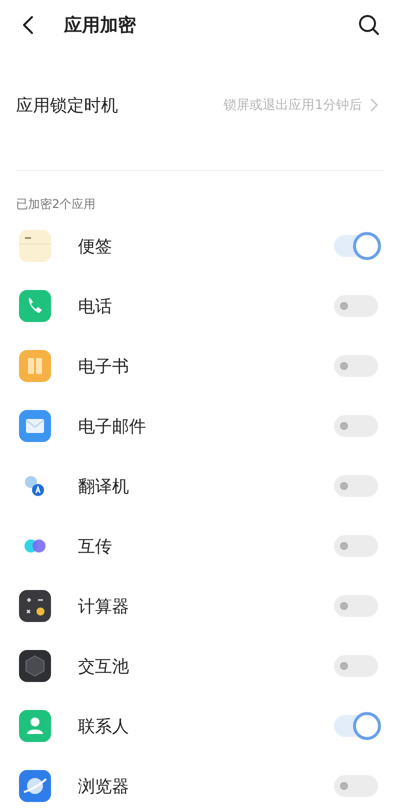 The height and width of the screenshot is (812, 400). What do you see at coordinates (35, 786) in the screenshot?
I see `planet-app-icon` at bounding box center [35, 786].